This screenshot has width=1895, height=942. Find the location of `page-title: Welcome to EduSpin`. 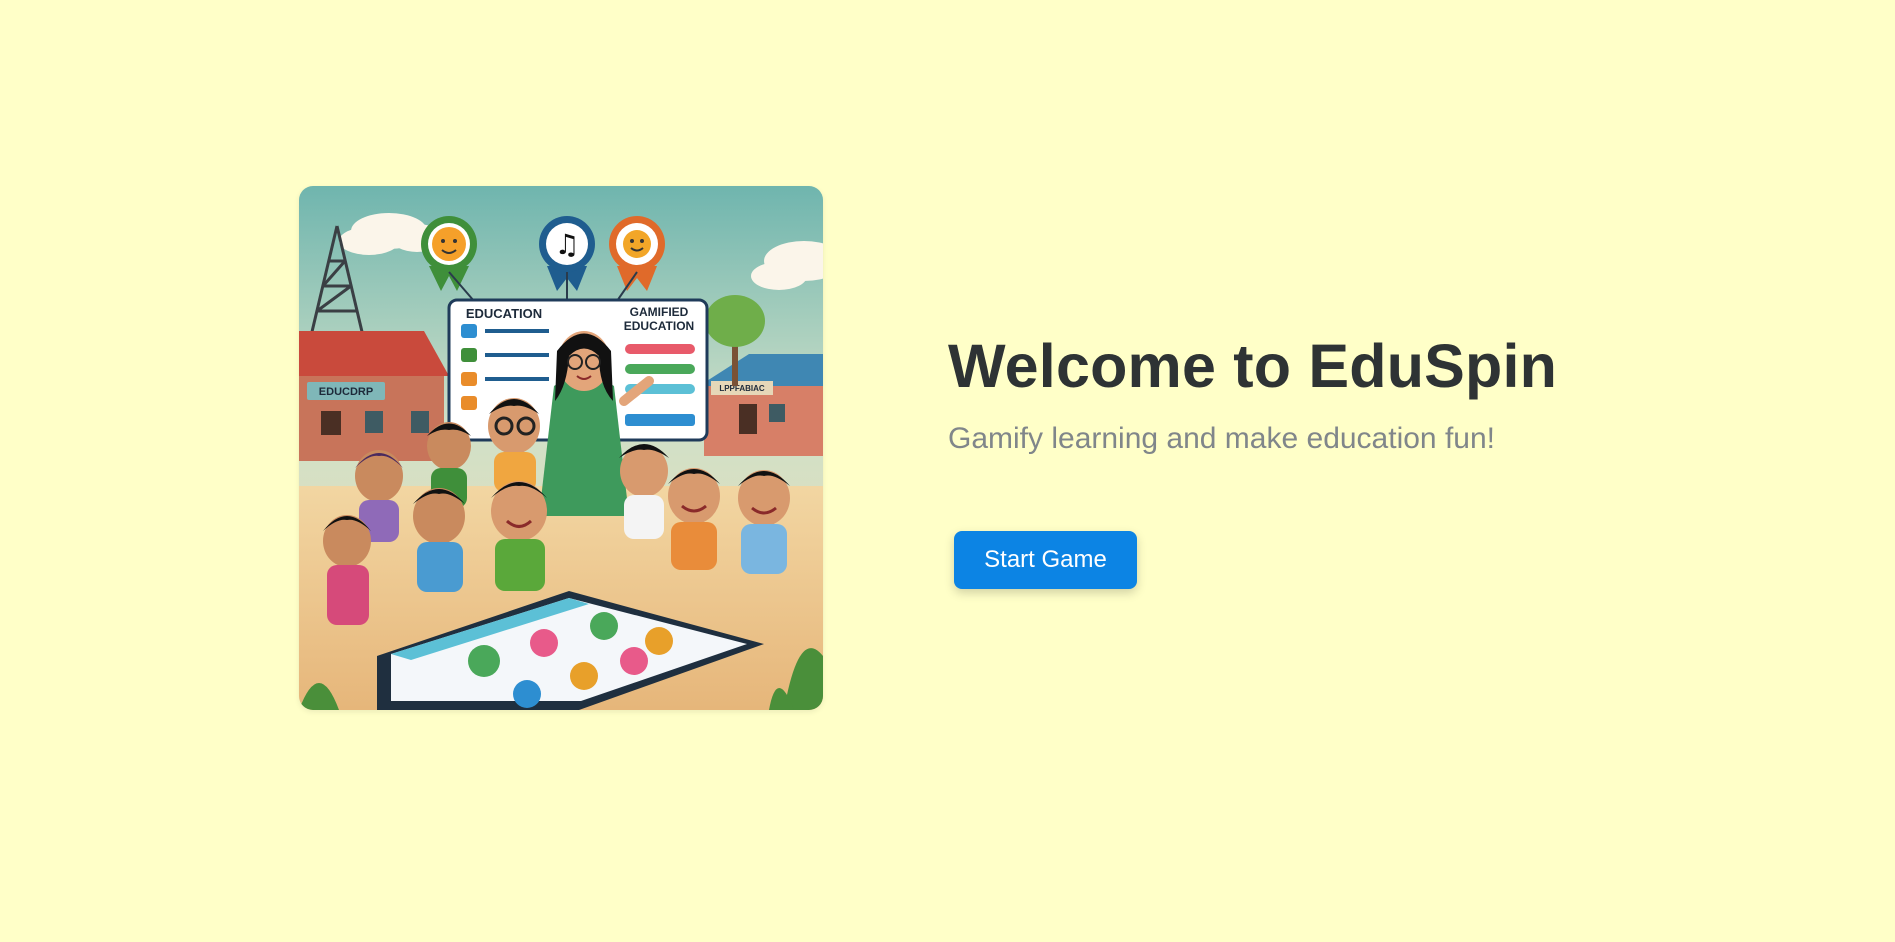

page-title: Welcome to EduSpin is located at coordinates (1253, 366).